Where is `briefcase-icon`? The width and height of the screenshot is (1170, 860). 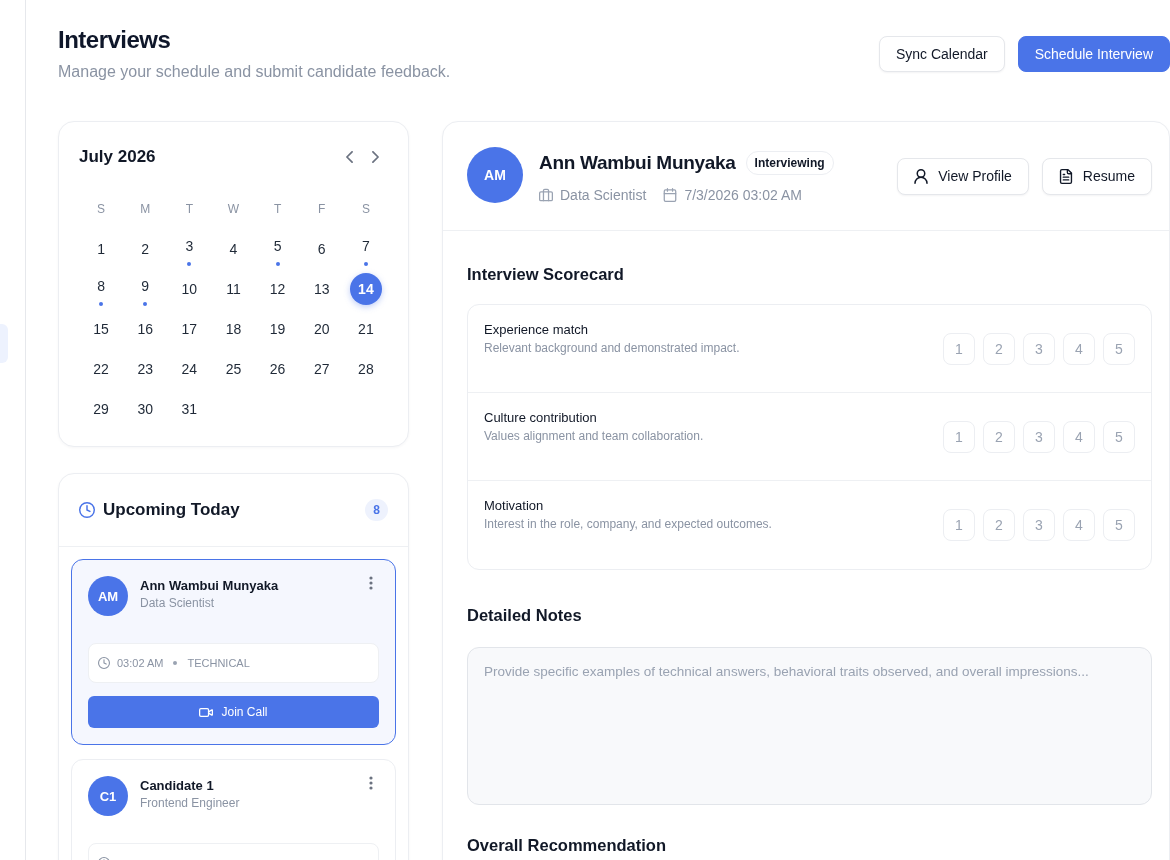 briefcase-icon is located at coordinates (546, 195).